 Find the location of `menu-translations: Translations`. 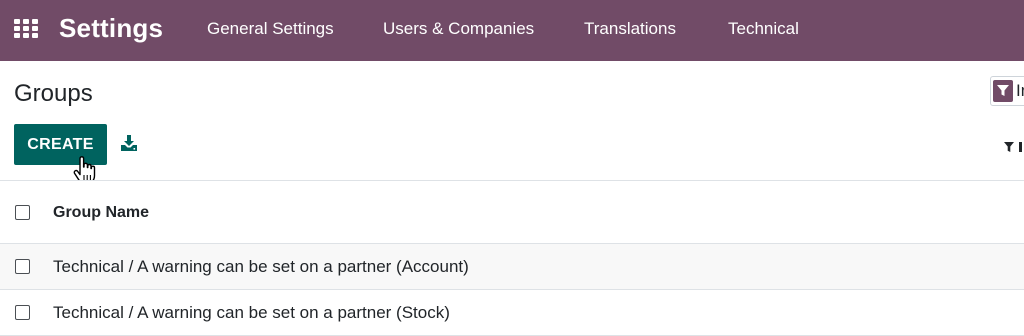

menu-translations: Translations is located at coordinates (630, 29).